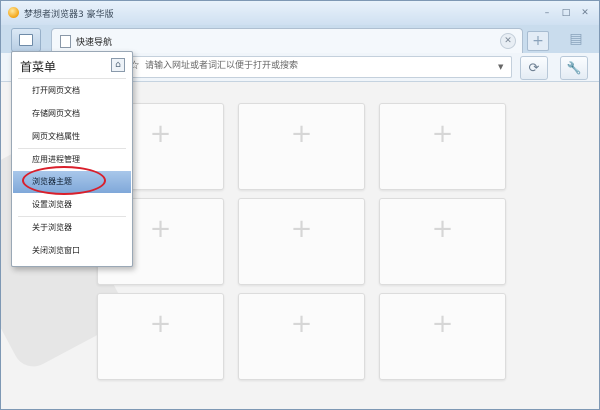 Image resolution: width=600 pixels, height=410 pixels. I want to click on tab-label: 快速导航, so click(94, 43).